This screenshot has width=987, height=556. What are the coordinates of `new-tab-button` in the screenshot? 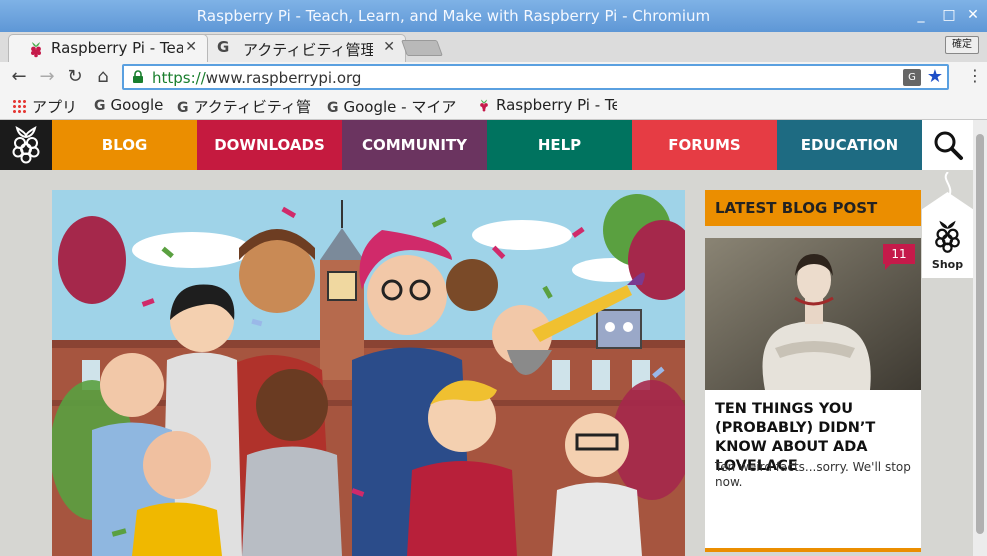 It's located at (422, 48).